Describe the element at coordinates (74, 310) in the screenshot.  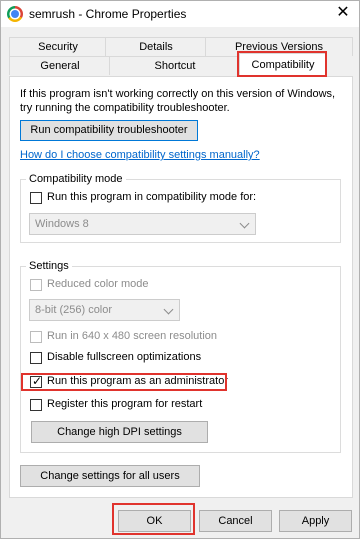
I see `color-depth-value: 8-bit (256) color` at that location.